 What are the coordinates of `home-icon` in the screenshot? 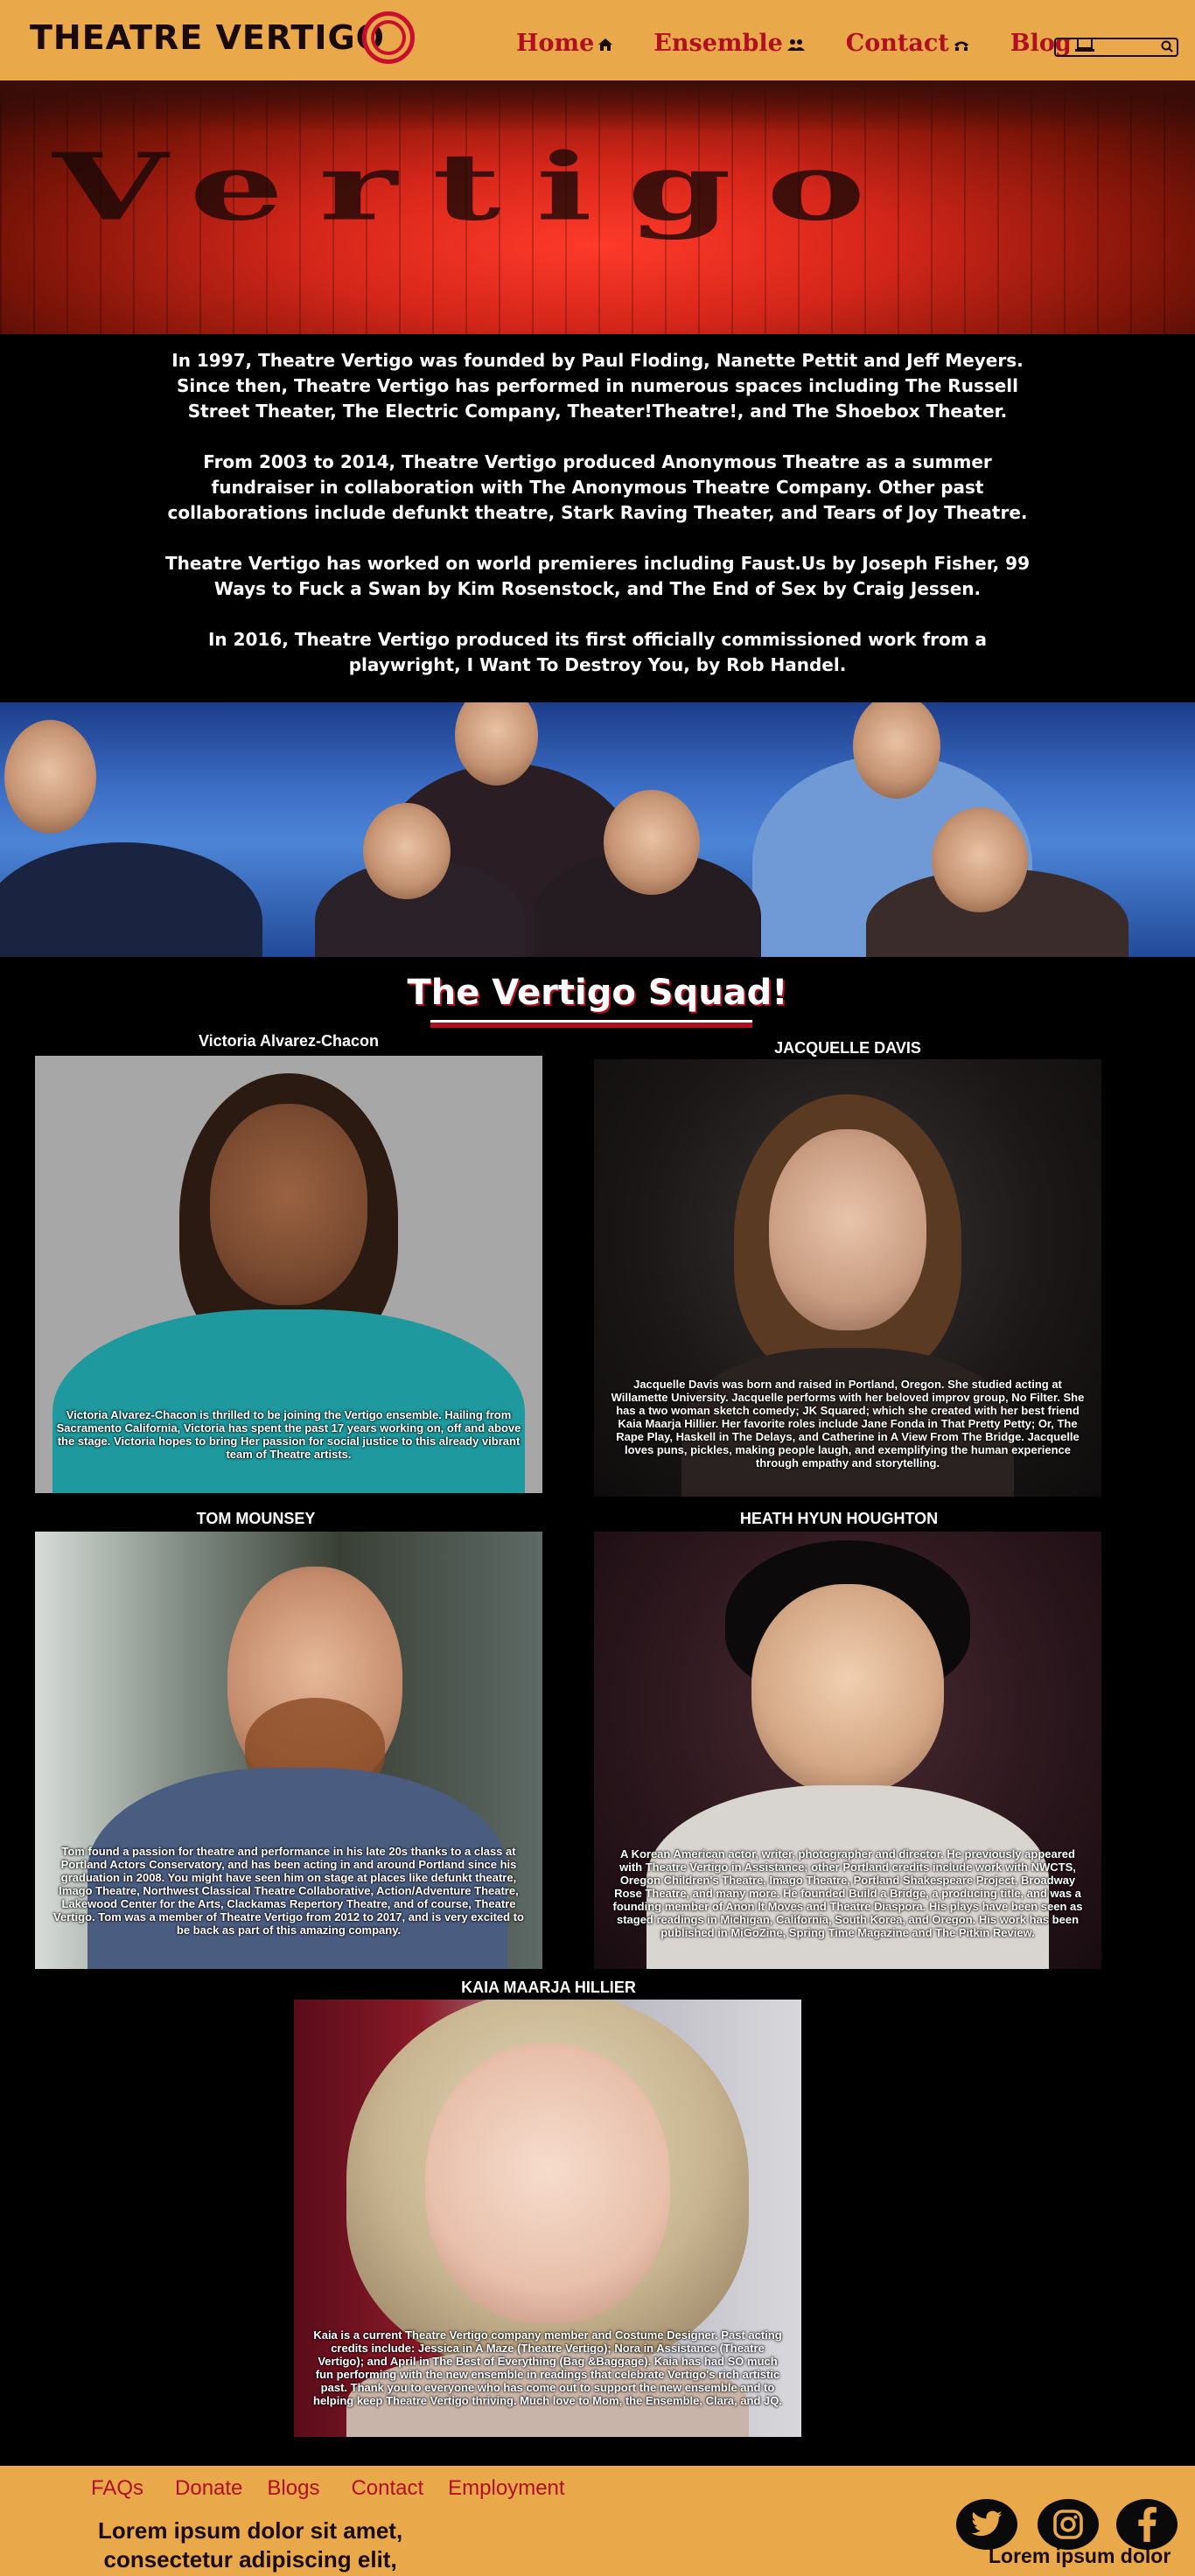 It's located at (605, 47).